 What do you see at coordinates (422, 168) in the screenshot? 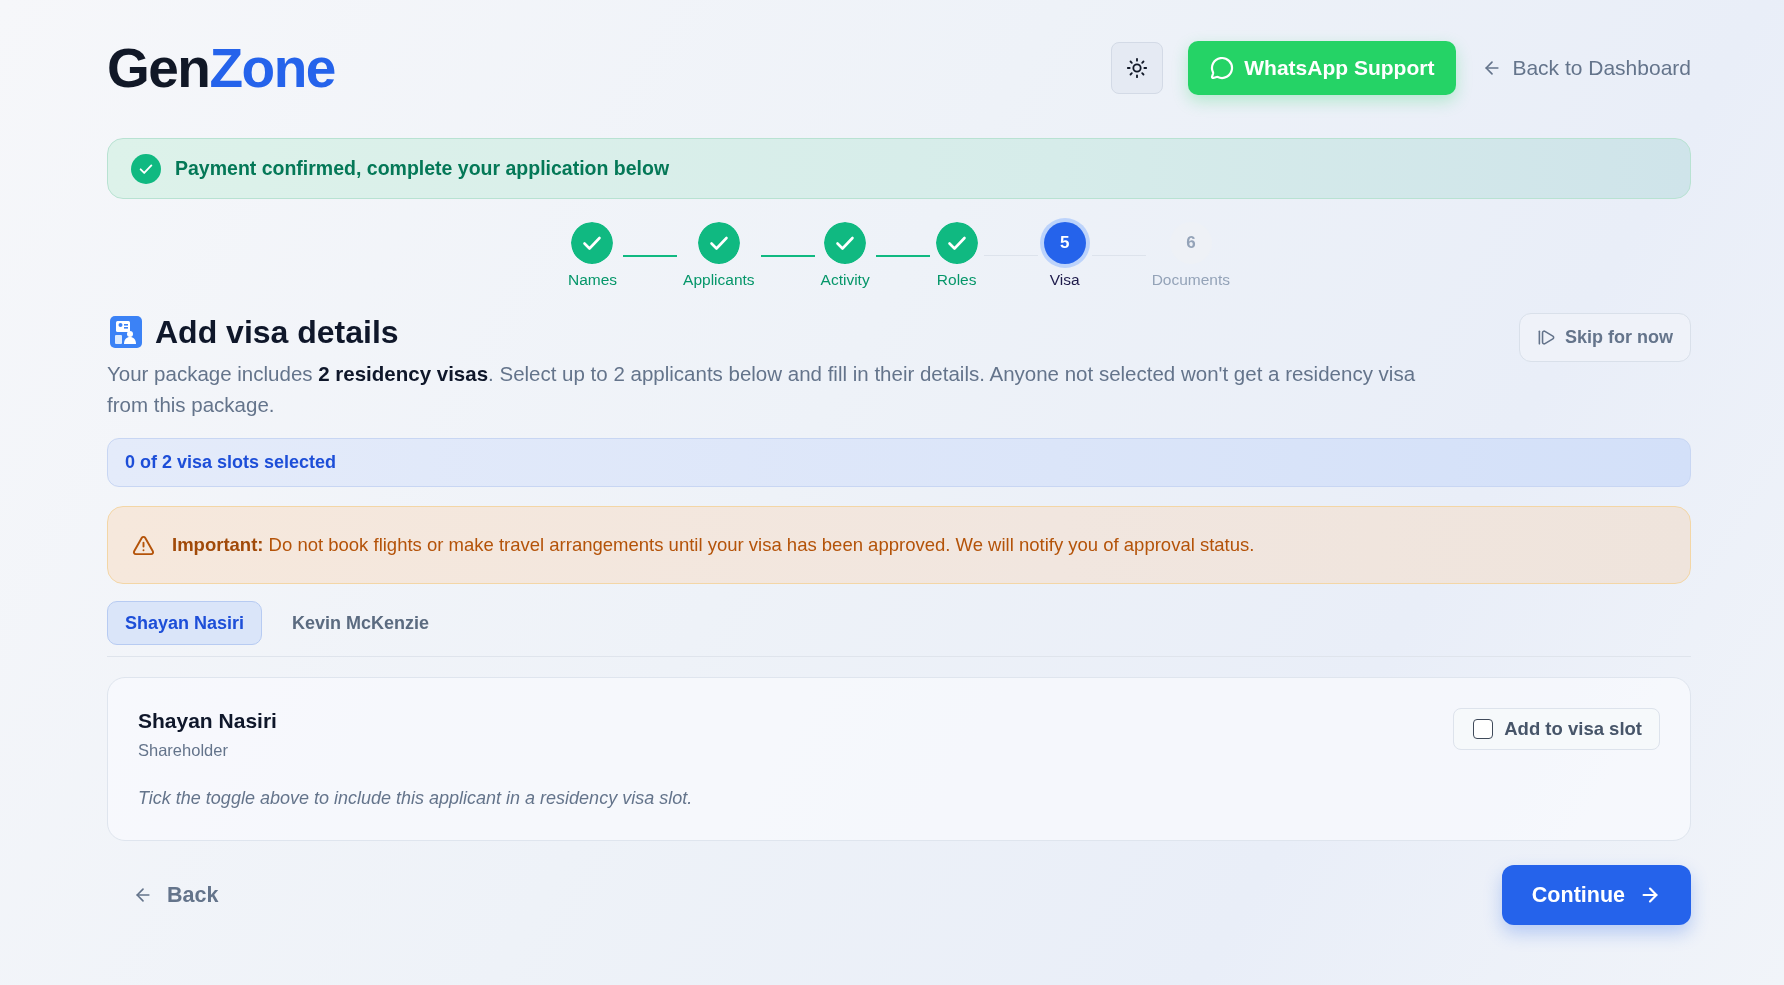
I see `banner-text: Payment confirmed, complete your application below` at bounding box center [422, 168].